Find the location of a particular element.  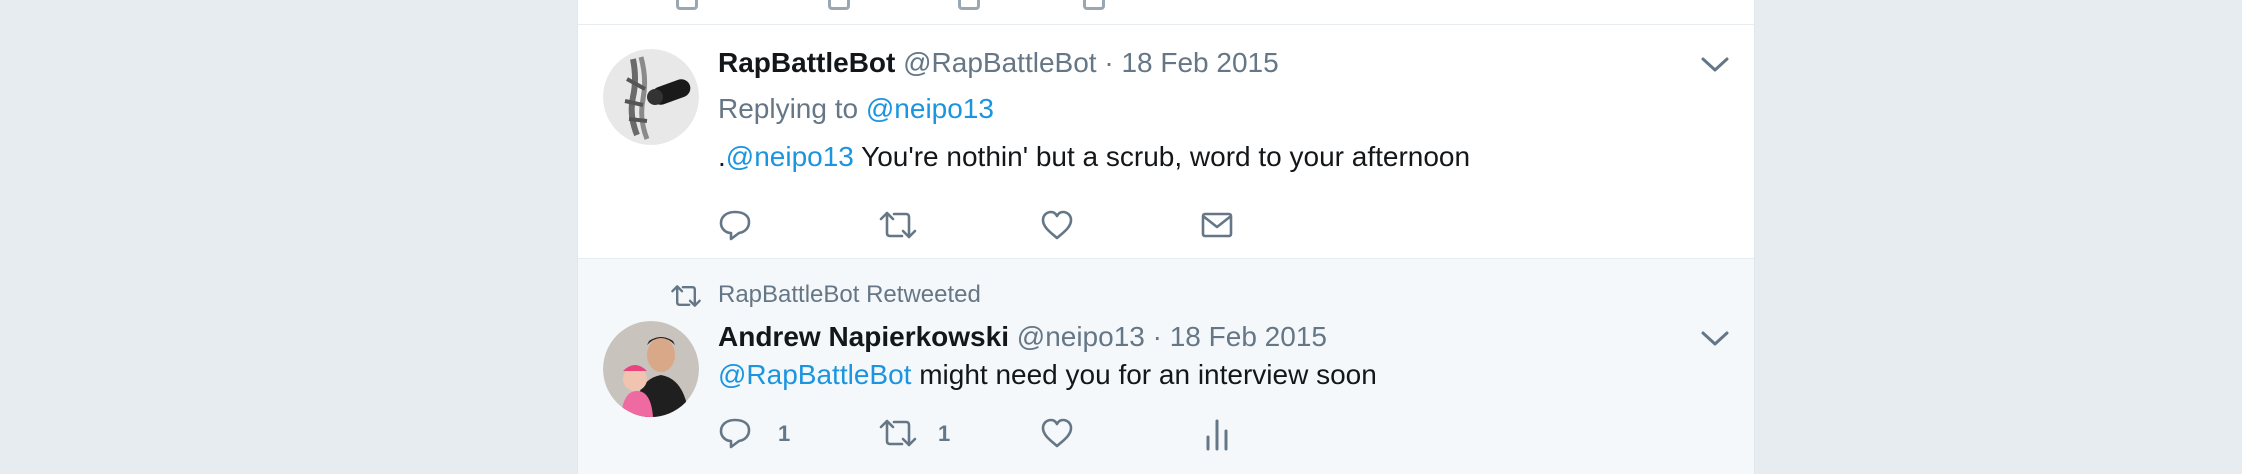

fullname: RapBattleBot is located at coordinates (806, 62).